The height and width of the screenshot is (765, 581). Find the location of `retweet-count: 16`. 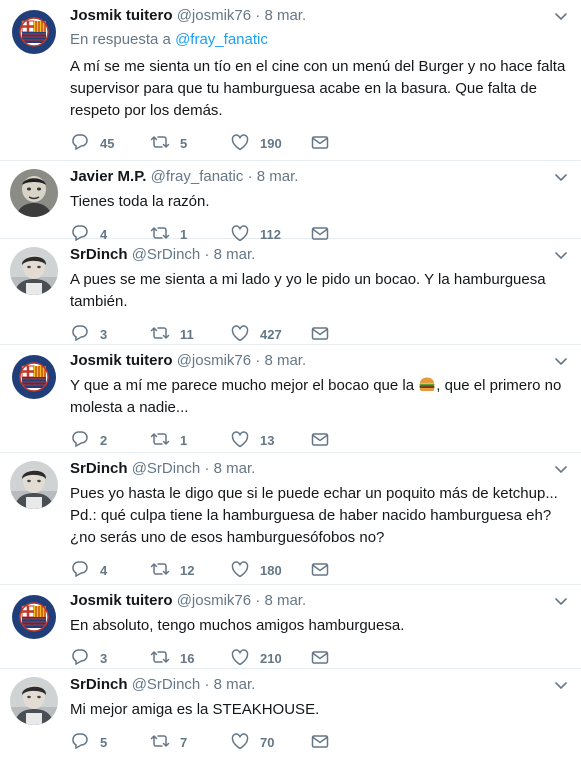

retweet-count: 16 is located at coordinates (187, 658).